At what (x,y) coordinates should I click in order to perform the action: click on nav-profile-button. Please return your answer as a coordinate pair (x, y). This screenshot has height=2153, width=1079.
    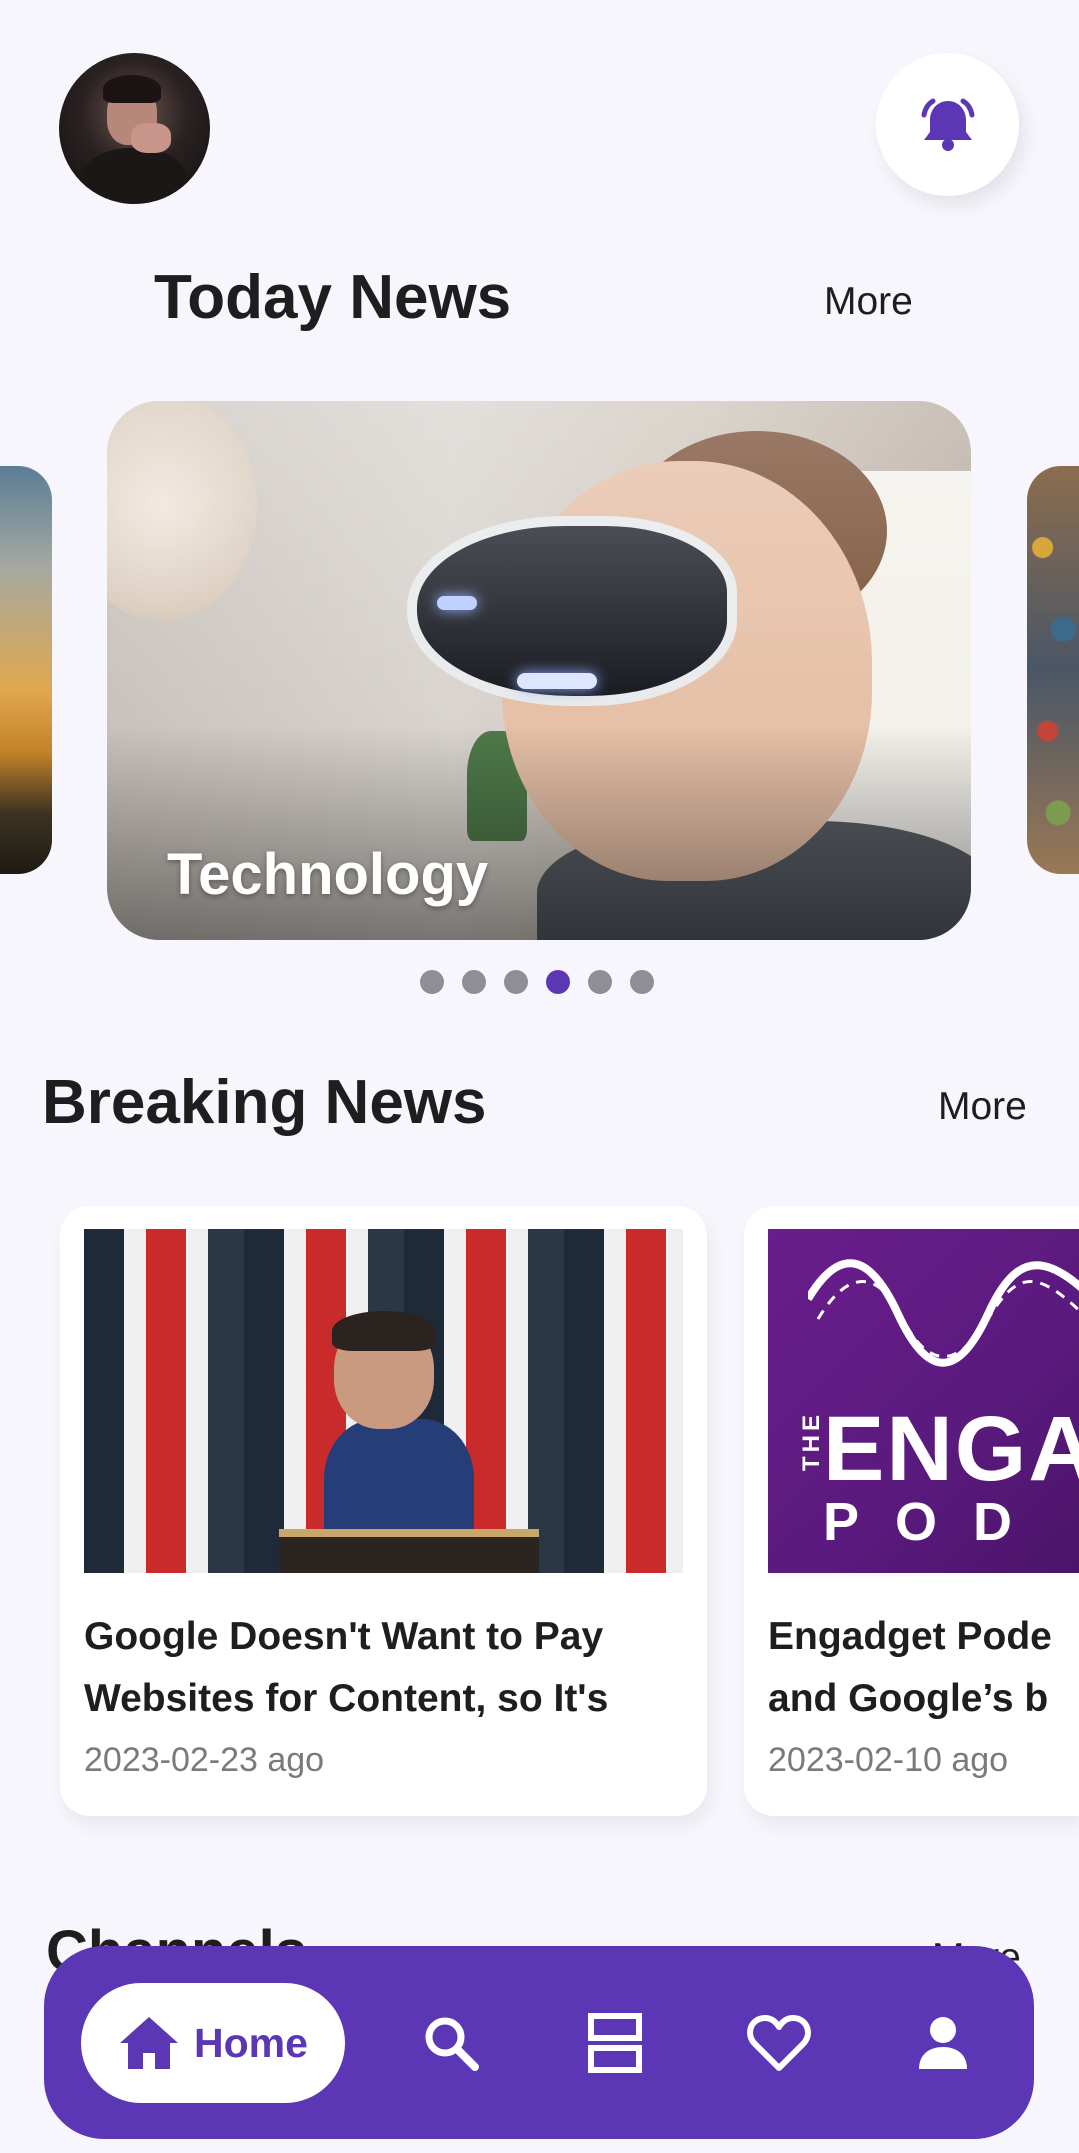
    Looking at the image, I should click on (943, 2043).